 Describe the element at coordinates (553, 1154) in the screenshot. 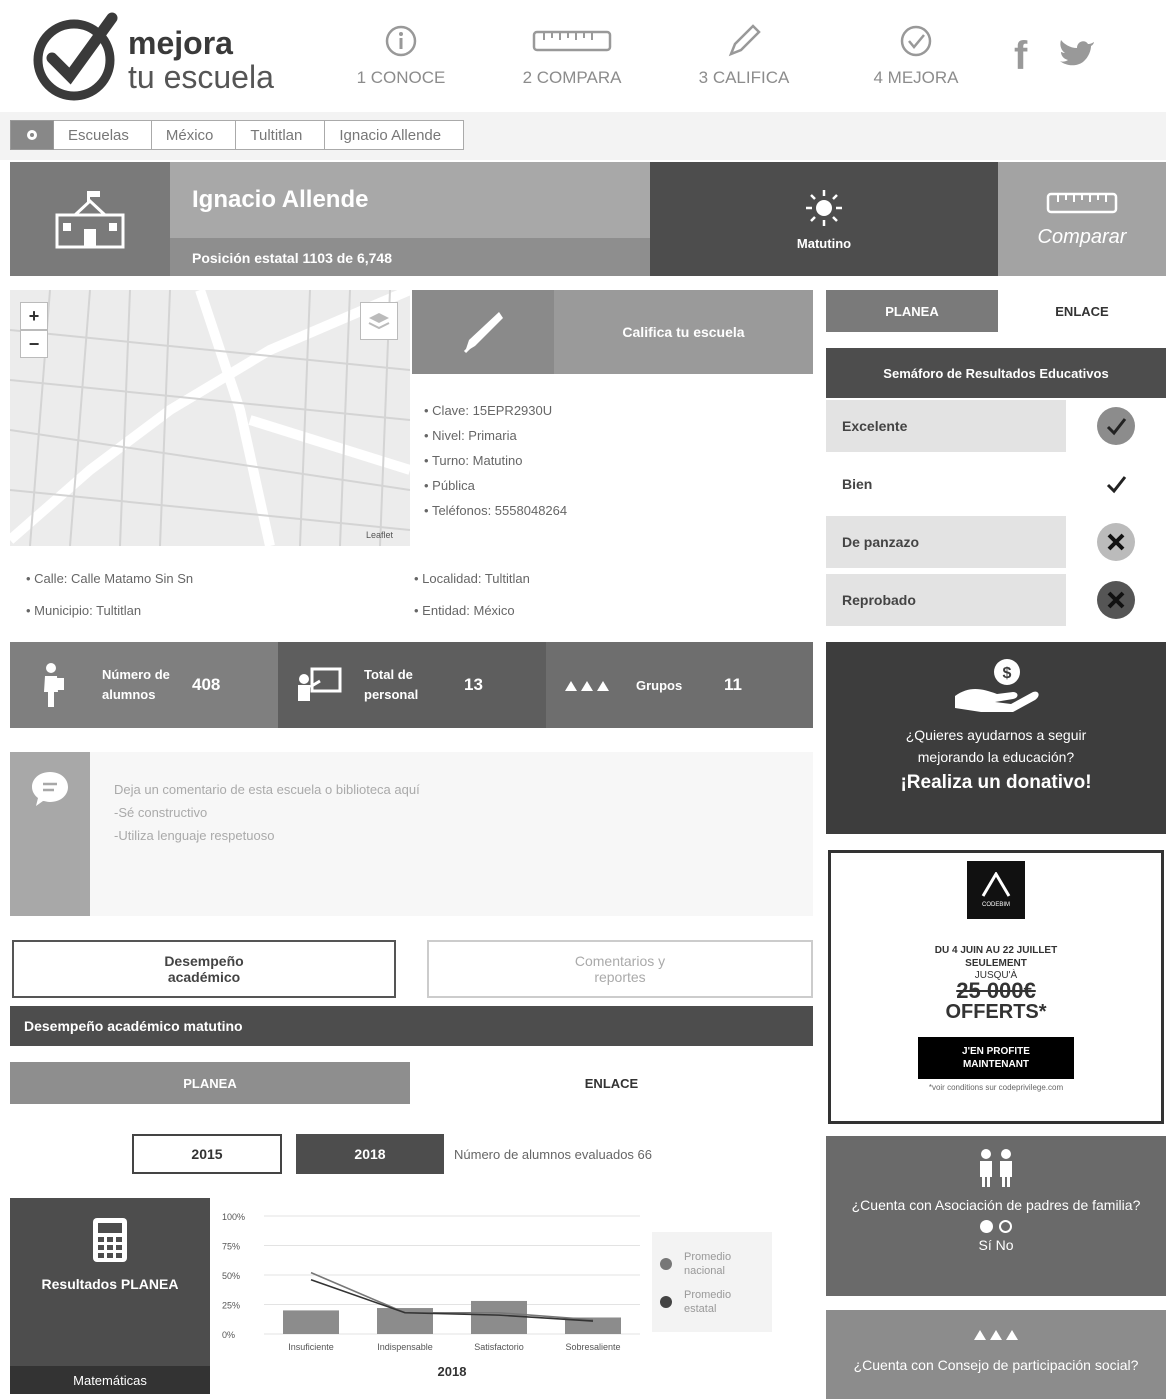

I see `evaluated-count: Número de alumnos evaluados 66` at that location.